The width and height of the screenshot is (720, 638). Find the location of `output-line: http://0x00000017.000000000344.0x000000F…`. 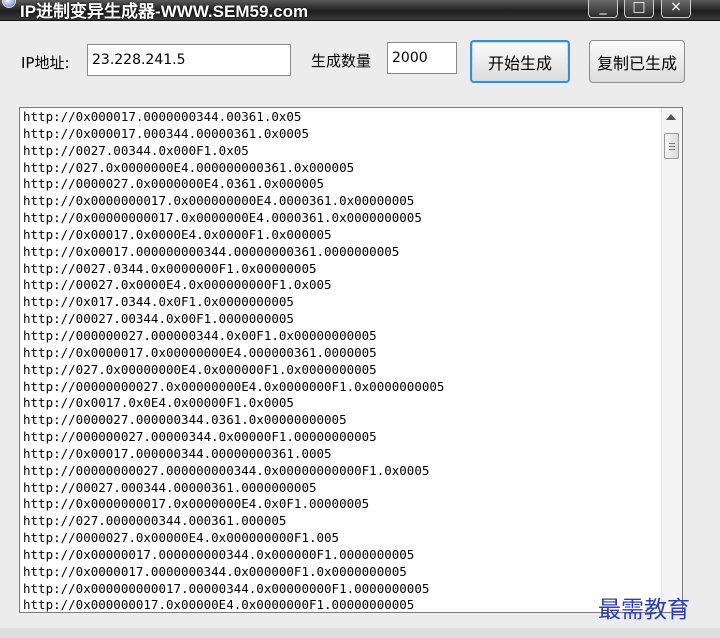

output-line: http://0x00000017.000000000344.0x000000F… is located at coordinates (219, 554).